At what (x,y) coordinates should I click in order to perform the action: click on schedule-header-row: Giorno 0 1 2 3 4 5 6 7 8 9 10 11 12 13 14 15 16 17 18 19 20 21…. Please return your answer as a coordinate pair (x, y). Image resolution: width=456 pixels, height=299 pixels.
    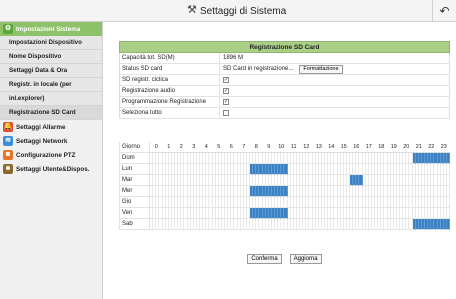
    Looking at the image, I should click on (284, 147).